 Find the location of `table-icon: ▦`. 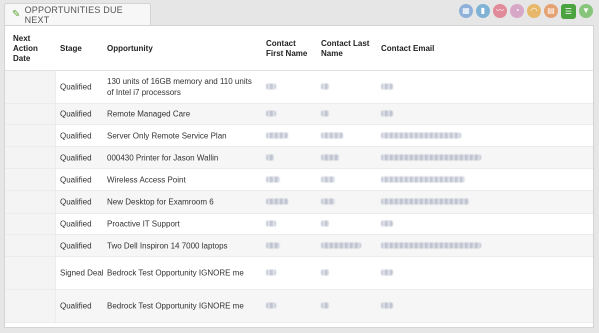

table-icon: ▦ is located at coordinates (466, 11).